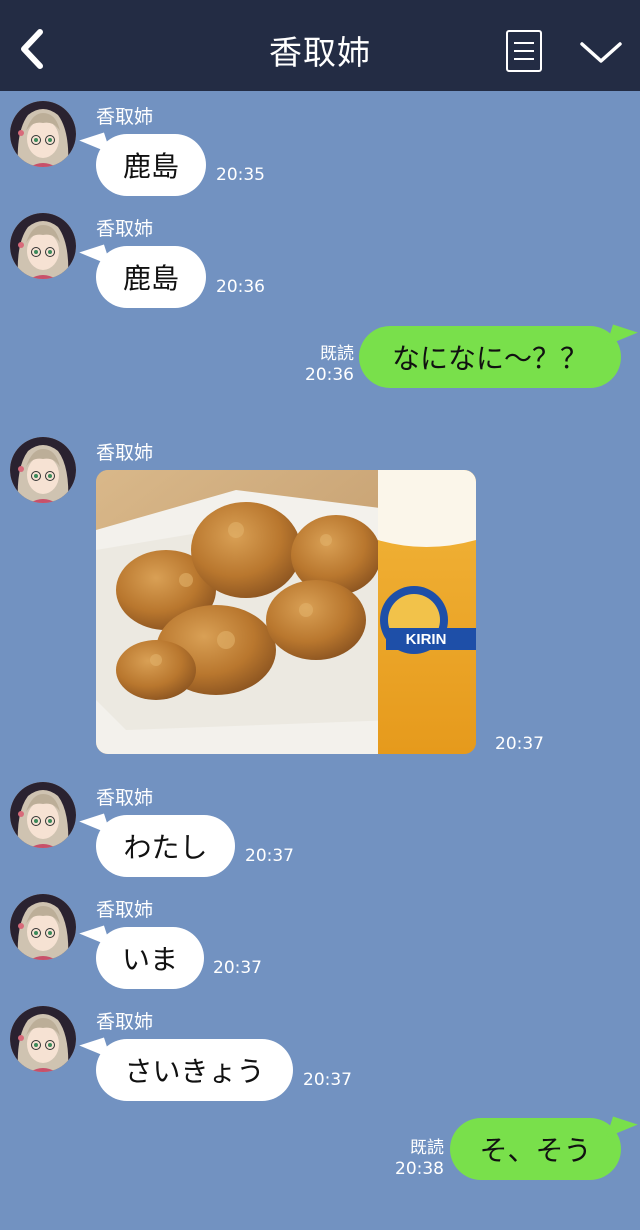  I want to click on chevron-down-icon, so click(601, 52).